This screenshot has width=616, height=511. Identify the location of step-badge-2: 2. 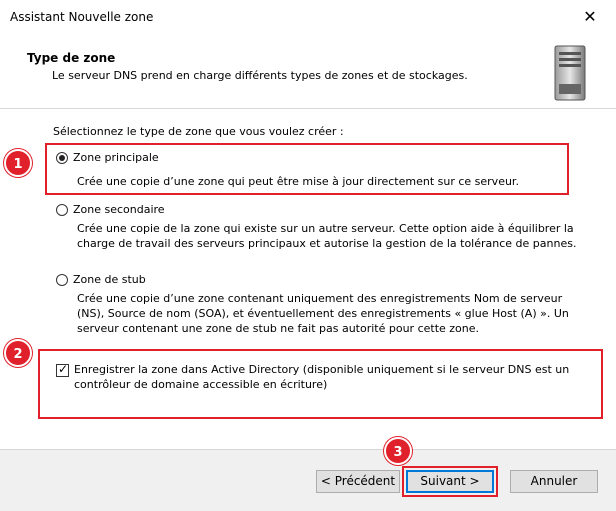
(18, 353).